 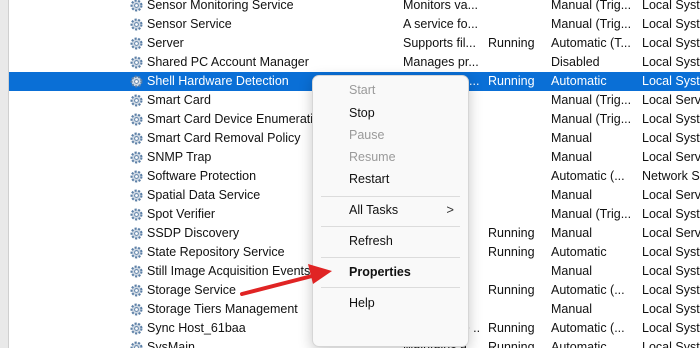 What do you see at coordinates (374, 210) in the screenshot?
I see `menu-item-label: All Tasks` at bounding box center [374, 210].